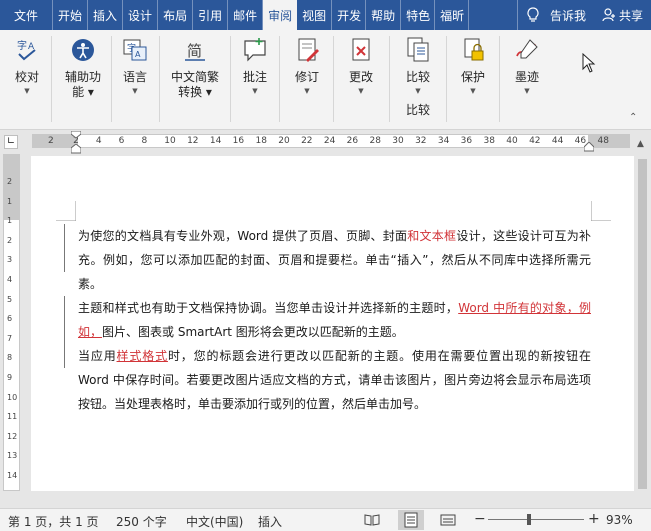 The width and height of the screenshot is (651, 531). Describe the element at coordinates (398, 141) in the screenshot. I see `ruler-number: 30` at that location.